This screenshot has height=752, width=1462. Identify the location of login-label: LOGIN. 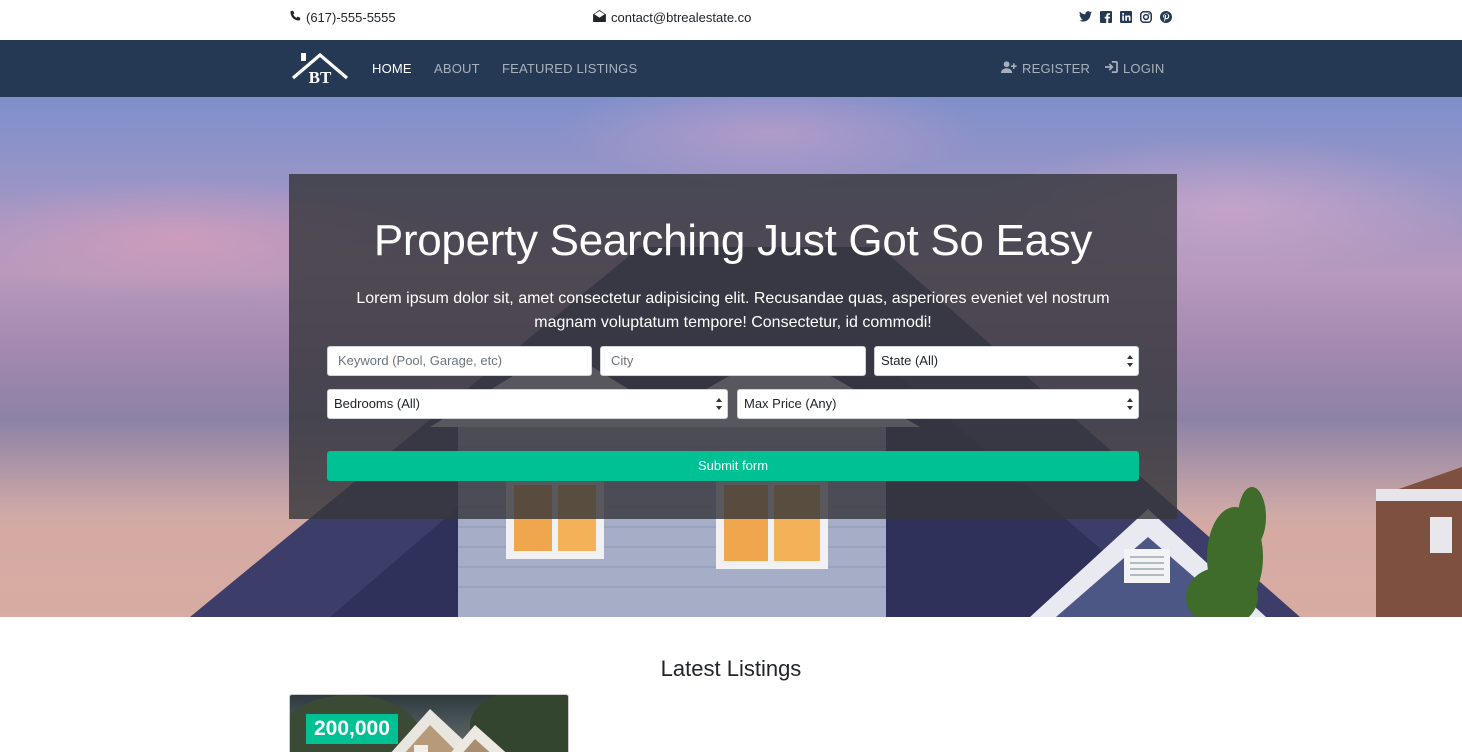
(1144, 68).